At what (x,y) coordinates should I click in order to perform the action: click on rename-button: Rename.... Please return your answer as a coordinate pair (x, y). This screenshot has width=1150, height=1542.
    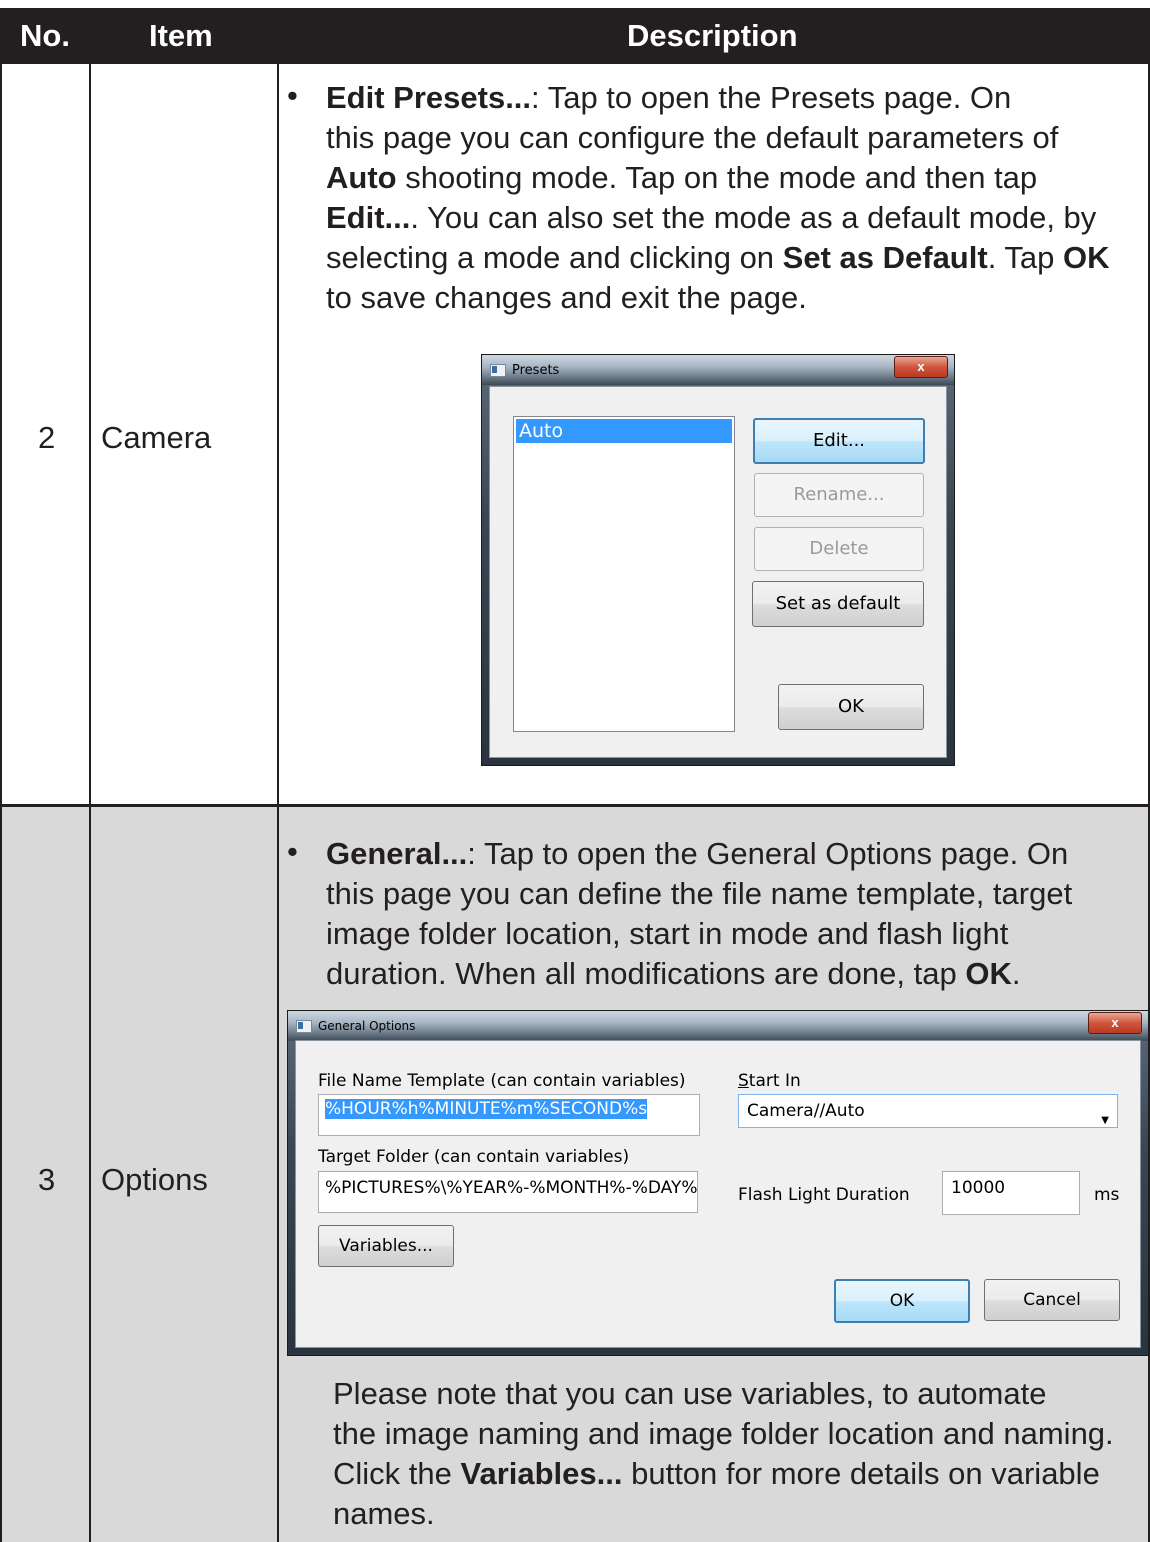
    Looking at the image, I should click on (839, 495).